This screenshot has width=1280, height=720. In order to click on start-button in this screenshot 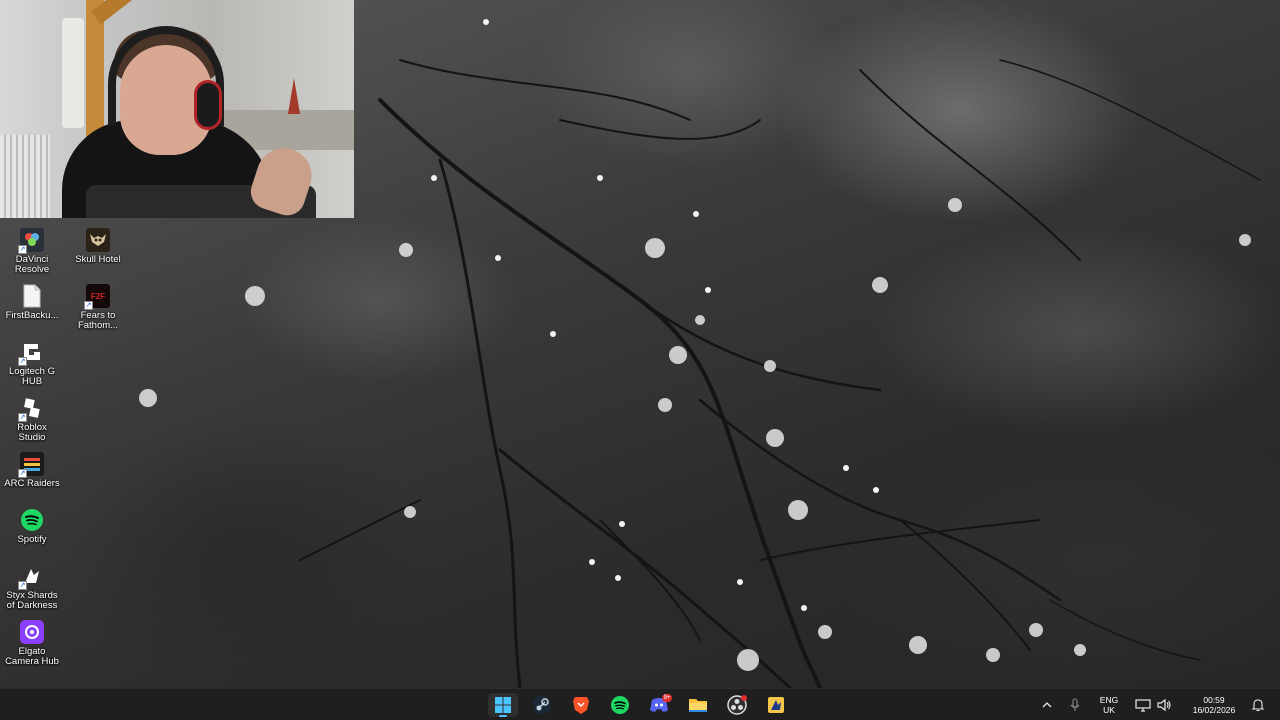, I will do `click(503, 705)`.